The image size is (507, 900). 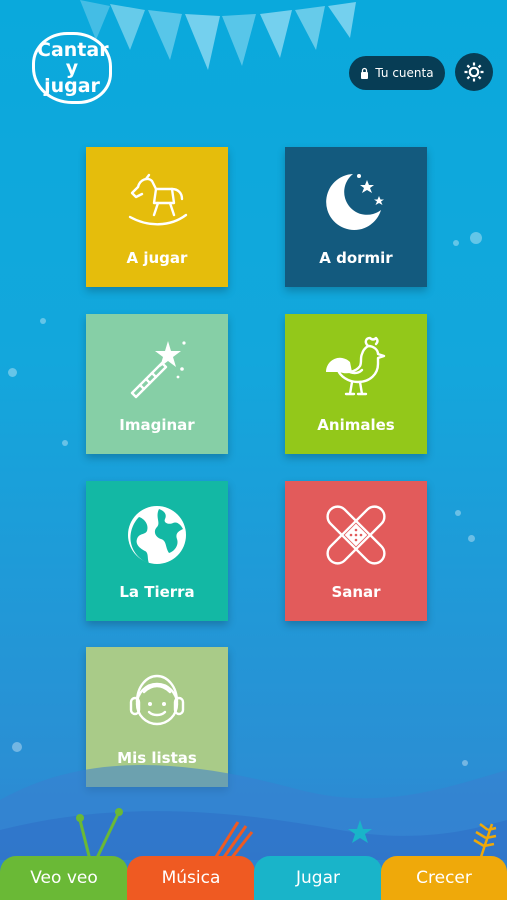 I want to click on tab-label: Crecer, so click(x=444, y=878).